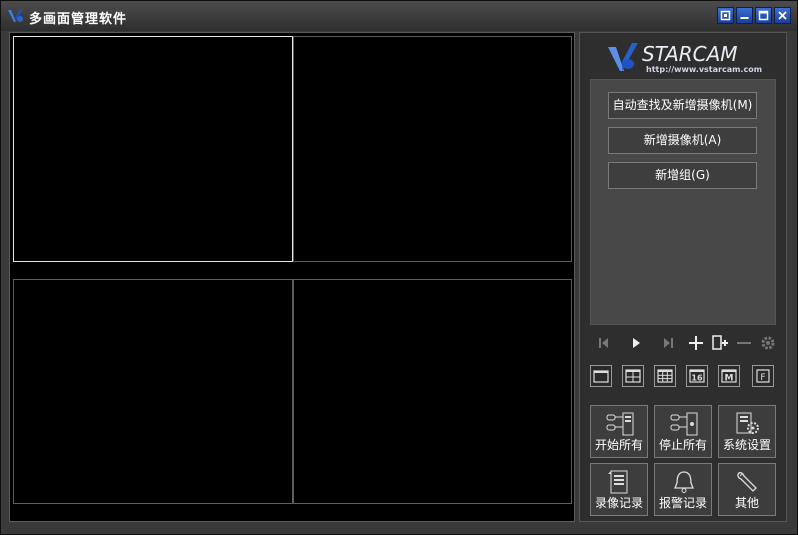 The width and height of the screenshot is (798, 535). I want to click on start-all-icon, so click(620, 424).